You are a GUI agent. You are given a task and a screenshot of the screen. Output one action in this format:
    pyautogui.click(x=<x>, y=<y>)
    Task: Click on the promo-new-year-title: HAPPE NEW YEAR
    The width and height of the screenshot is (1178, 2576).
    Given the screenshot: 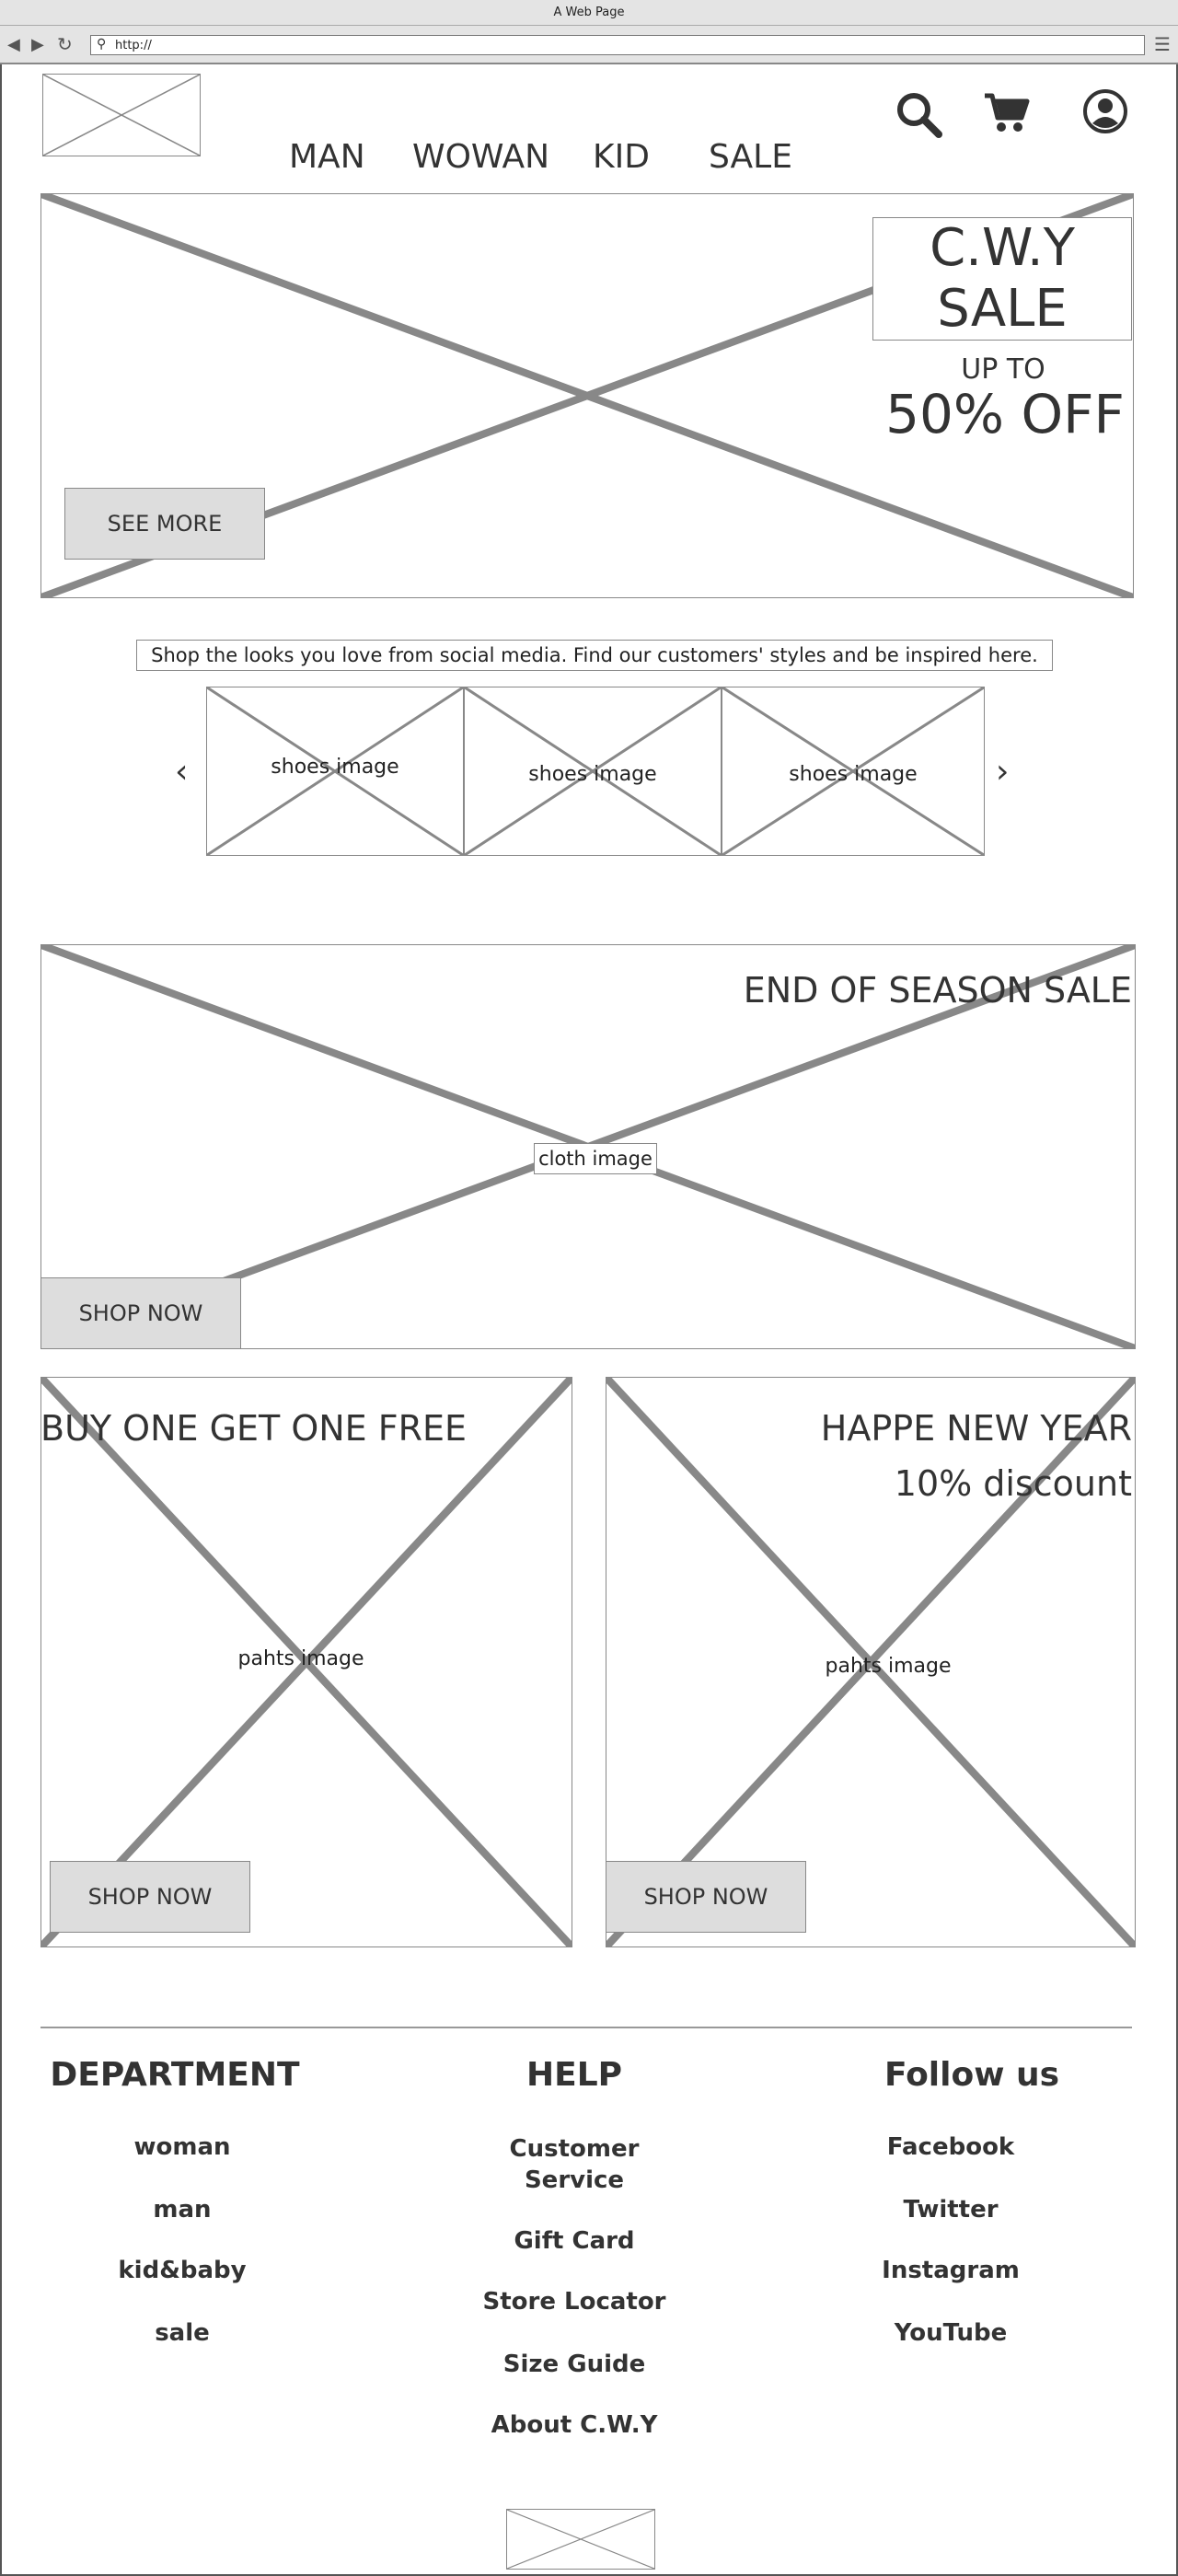 What is the action you would take?
    pyautogui.click(x=976, y=1429)
    